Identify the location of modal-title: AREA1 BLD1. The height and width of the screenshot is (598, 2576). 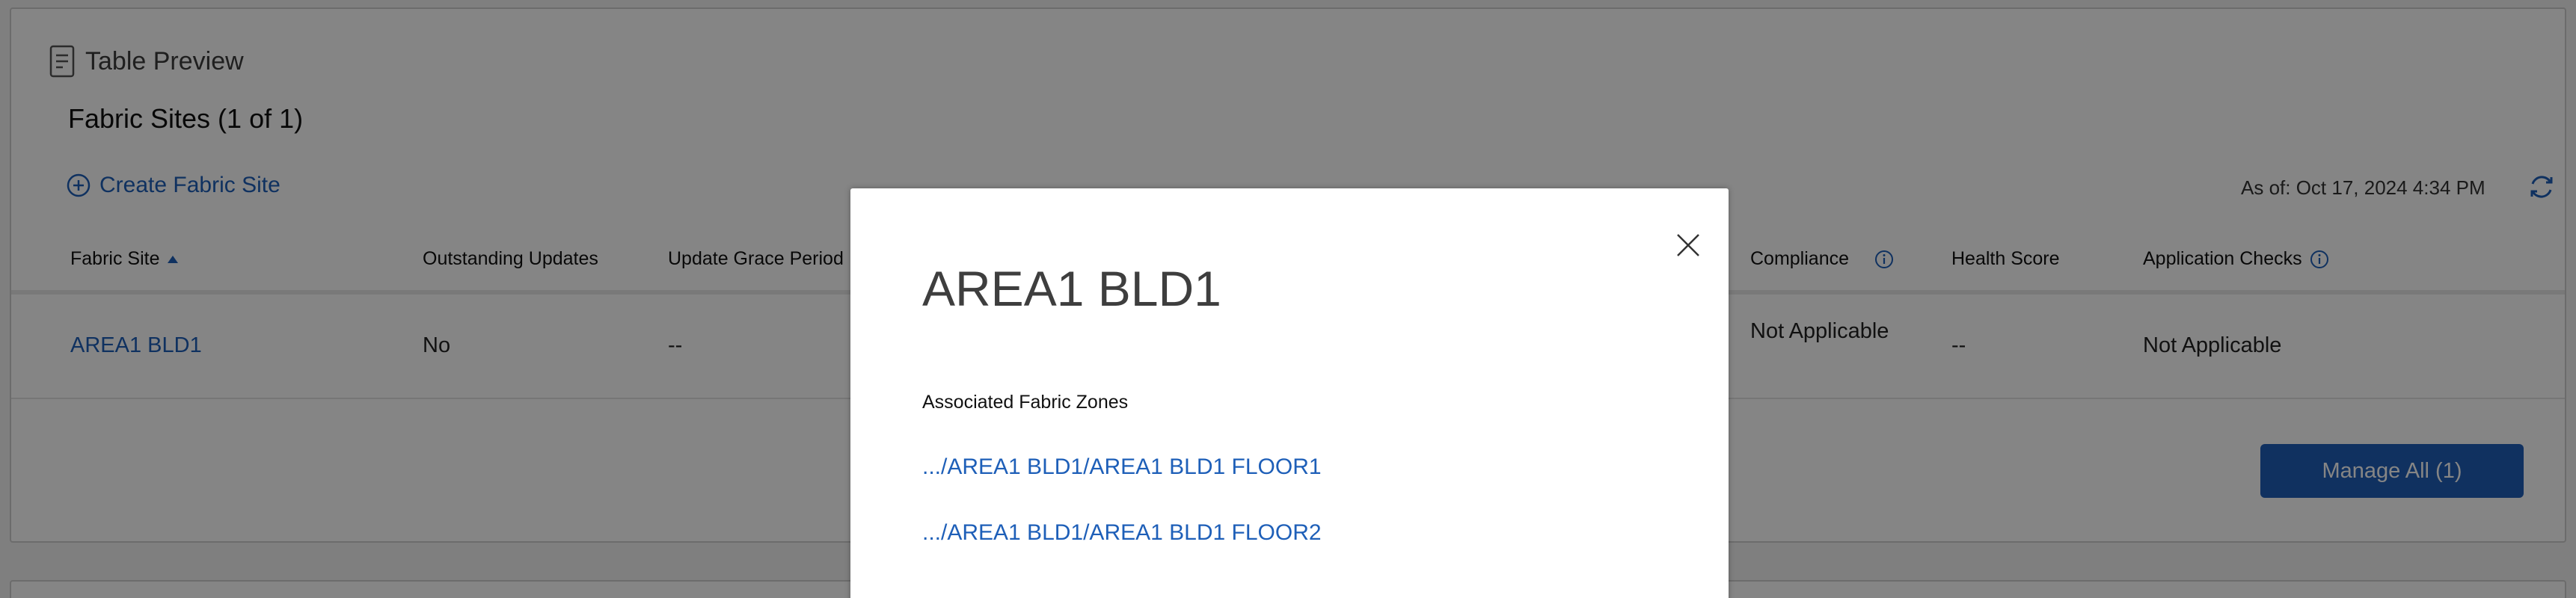
(1071, 288).